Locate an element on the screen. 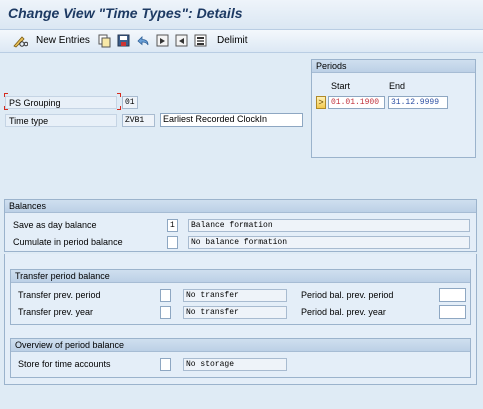  save-as-icon is located at coordinates (124, 40).